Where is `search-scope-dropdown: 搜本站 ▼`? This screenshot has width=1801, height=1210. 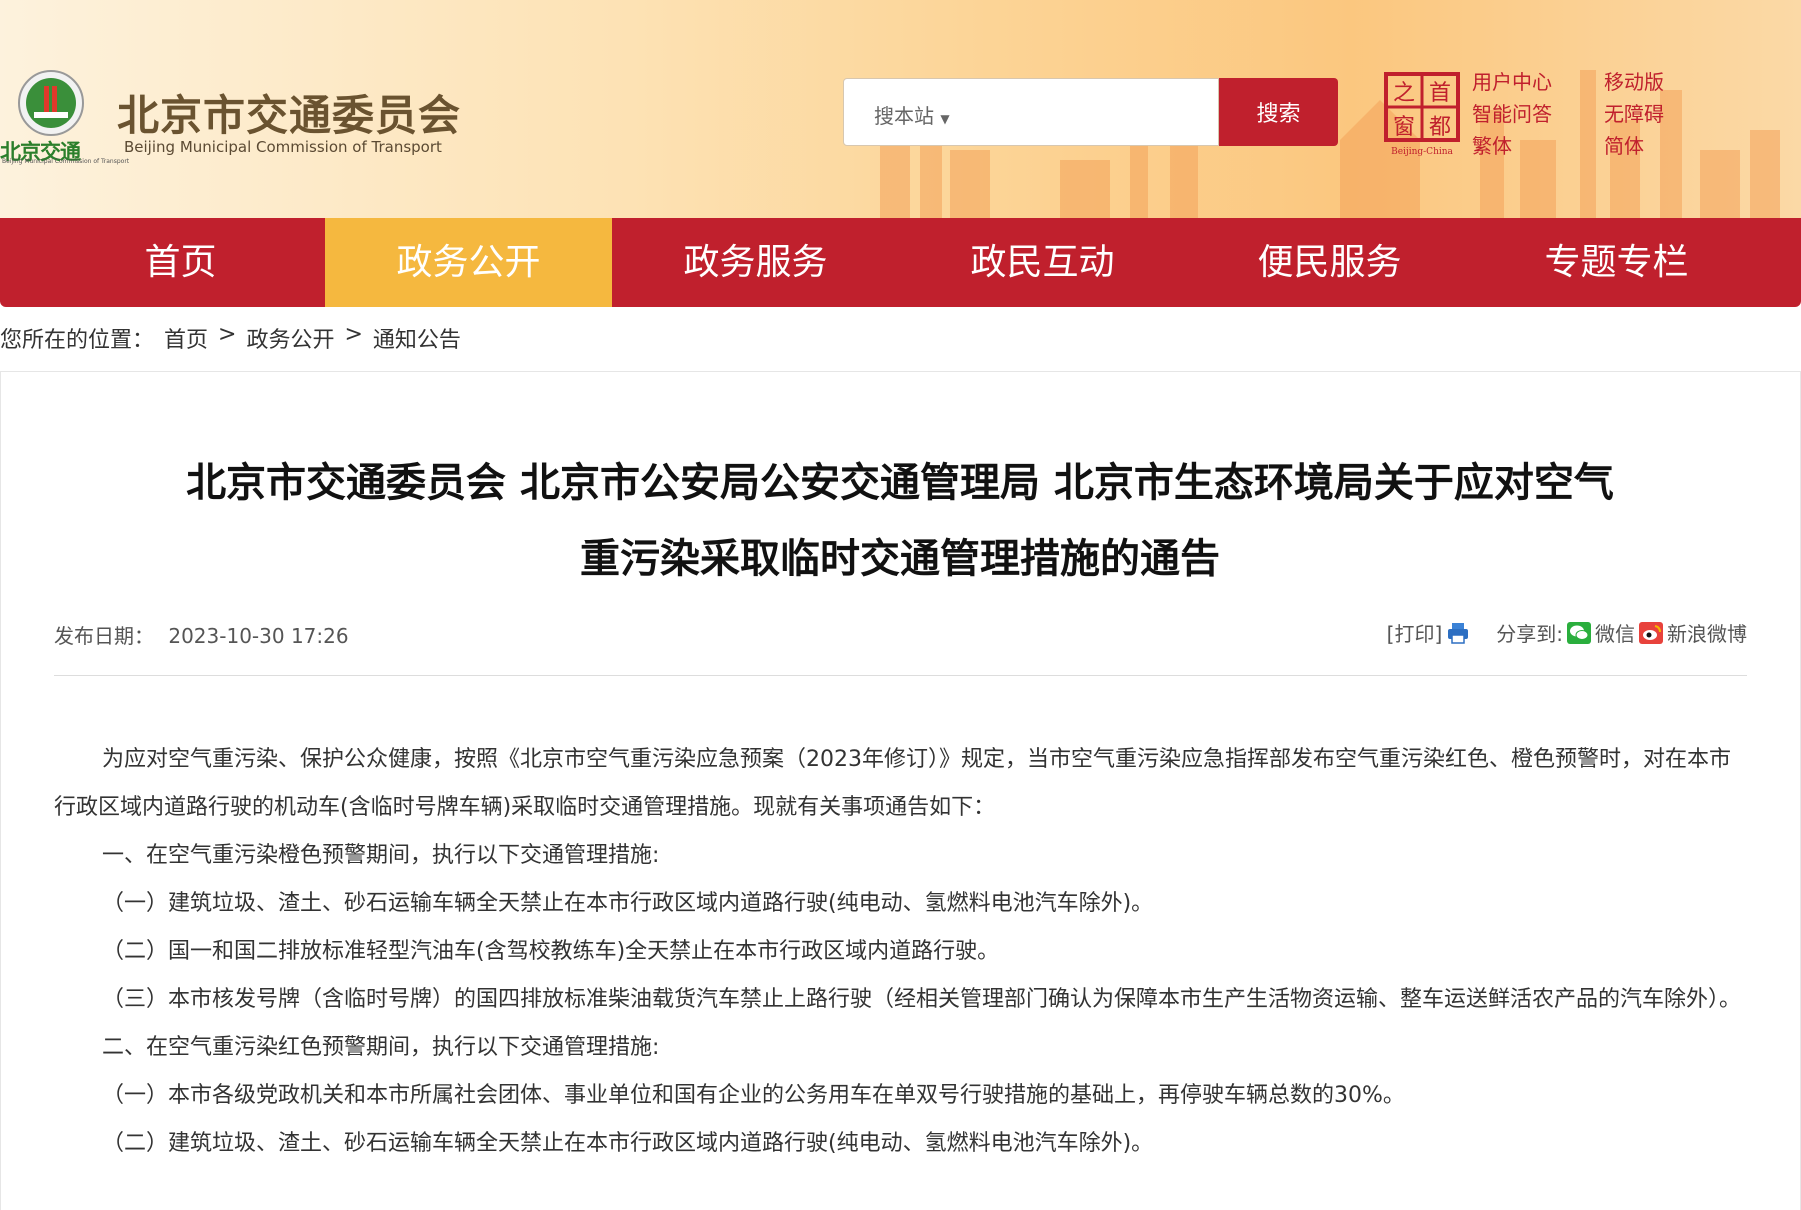
search-scope-dropdown: 搜本站 ▼ is located at coordinates (912, 114).